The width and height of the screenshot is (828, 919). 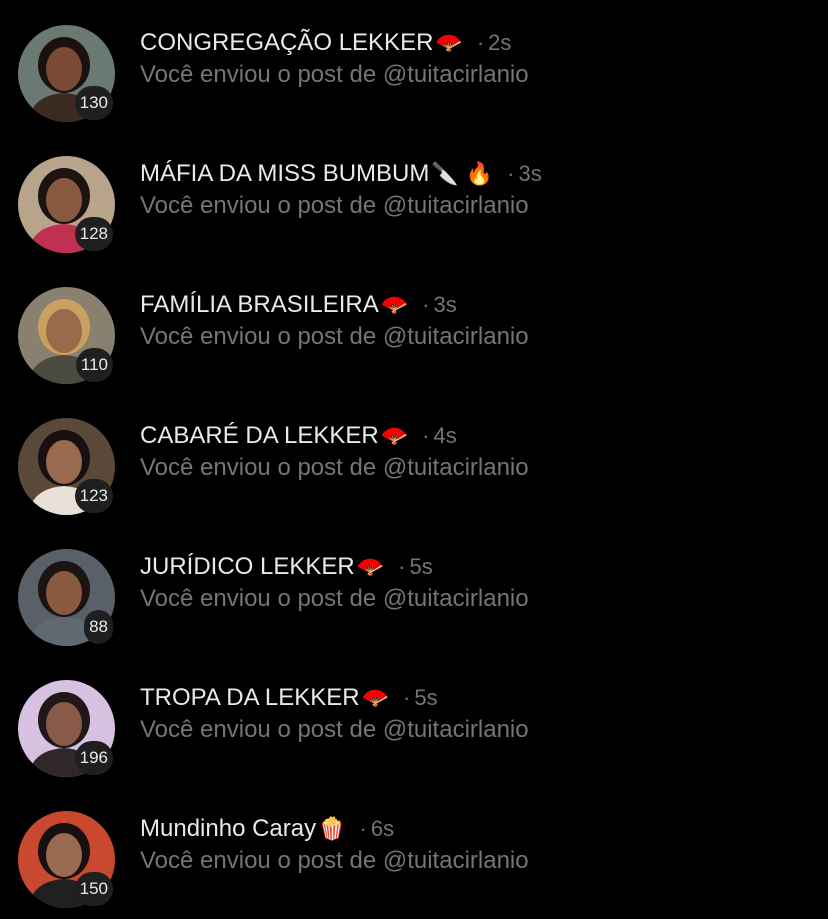 What do you see at coordinates (66, 597) in the screenshot?
I see `group-avatar: 88` at bounding box center [66, 597].